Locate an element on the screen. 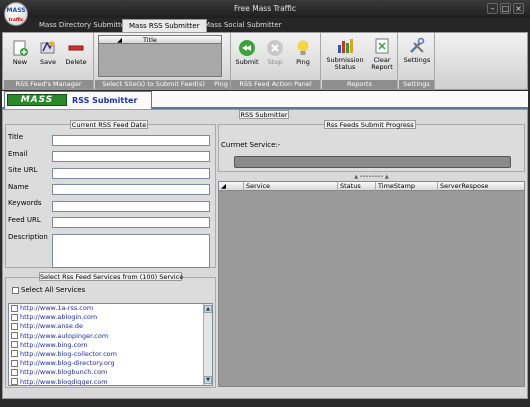  new-button: New is located at coordinates (20, 52).